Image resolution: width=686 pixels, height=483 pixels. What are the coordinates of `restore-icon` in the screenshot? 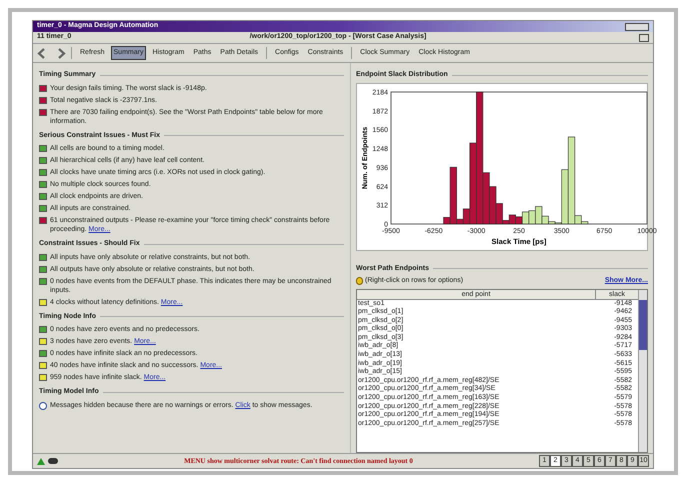 It's located at (644, 38).